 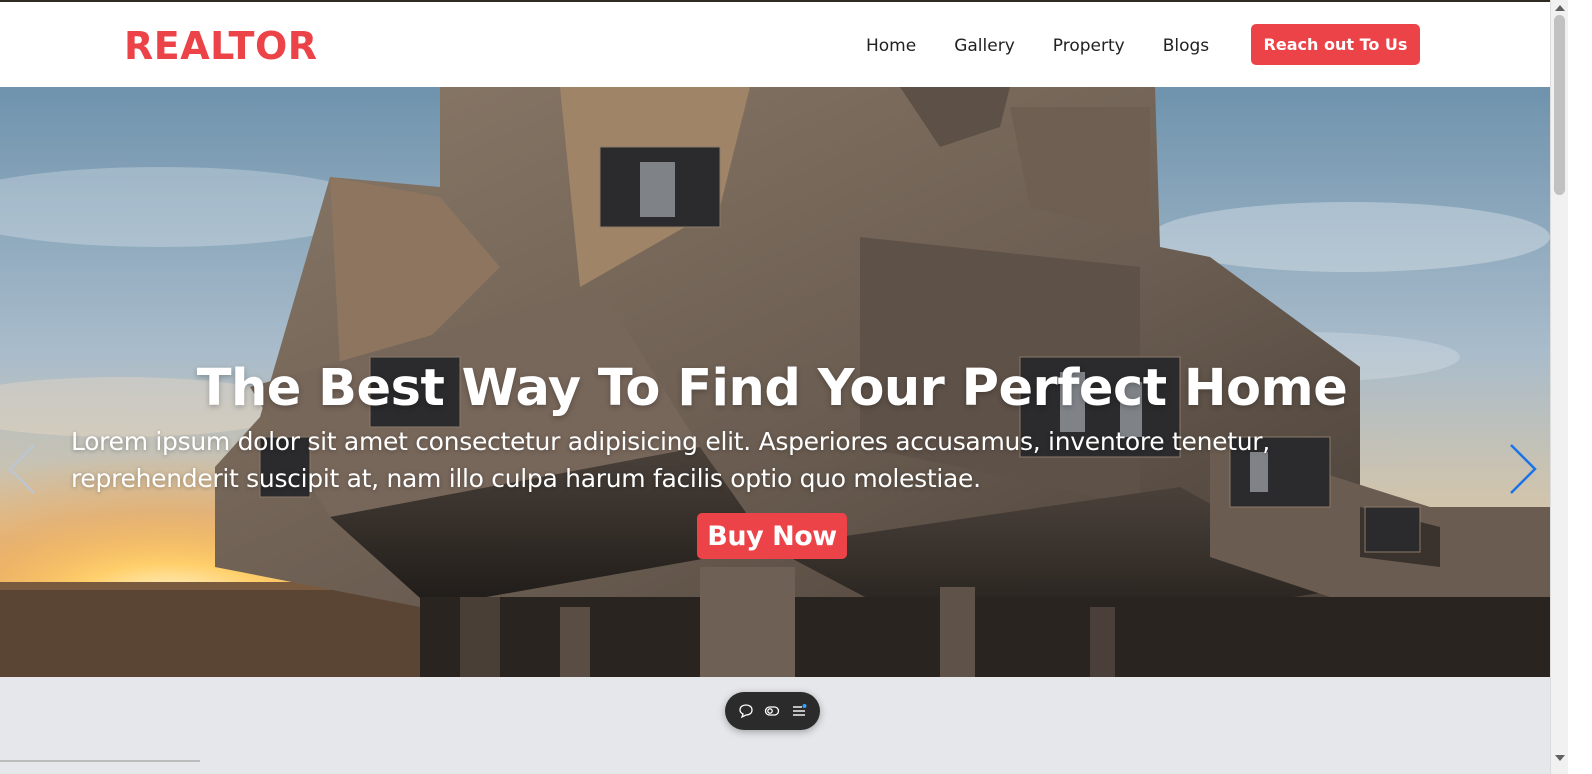 I want to click on hero-title: The Best Way To Find Your Perfect Home, so click(x=772, y=388).